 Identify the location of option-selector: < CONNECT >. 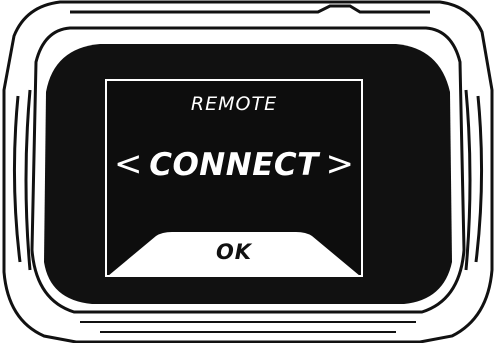
(234, 165).